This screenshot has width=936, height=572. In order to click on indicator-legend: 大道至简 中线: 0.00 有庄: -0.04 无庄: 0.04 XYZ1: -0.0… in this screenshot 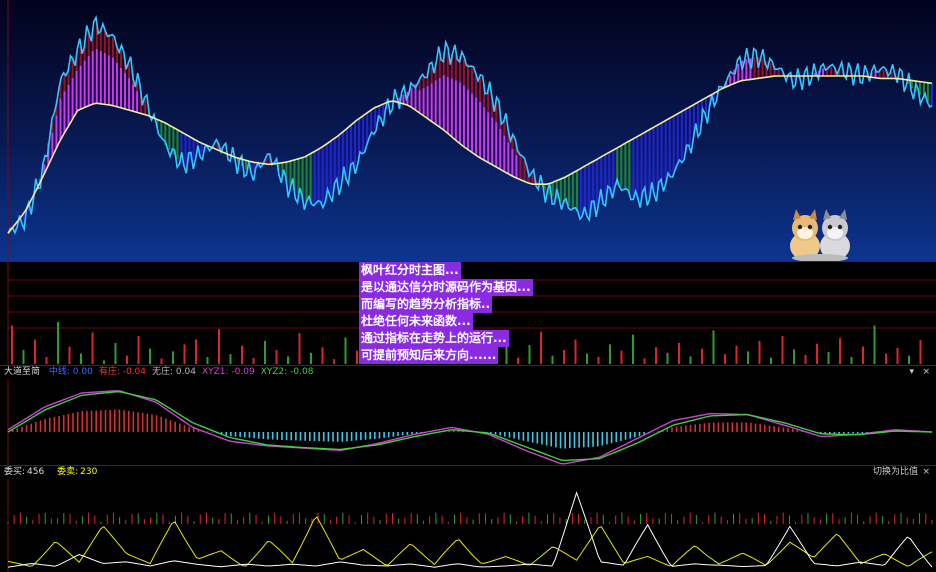, I will do `click(468, 372)`.